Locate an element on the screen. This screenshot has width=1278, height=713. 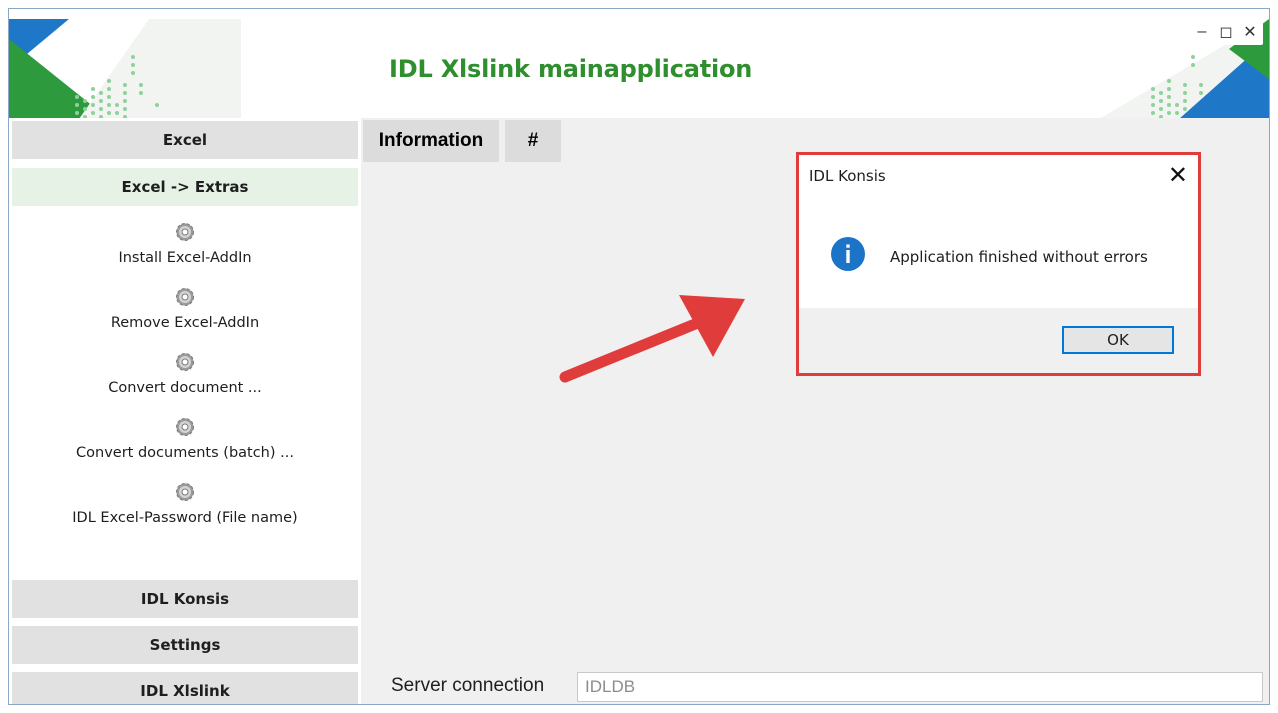
app-title: IDL Xlslink mainapplication is located at coordinates (571, 69).